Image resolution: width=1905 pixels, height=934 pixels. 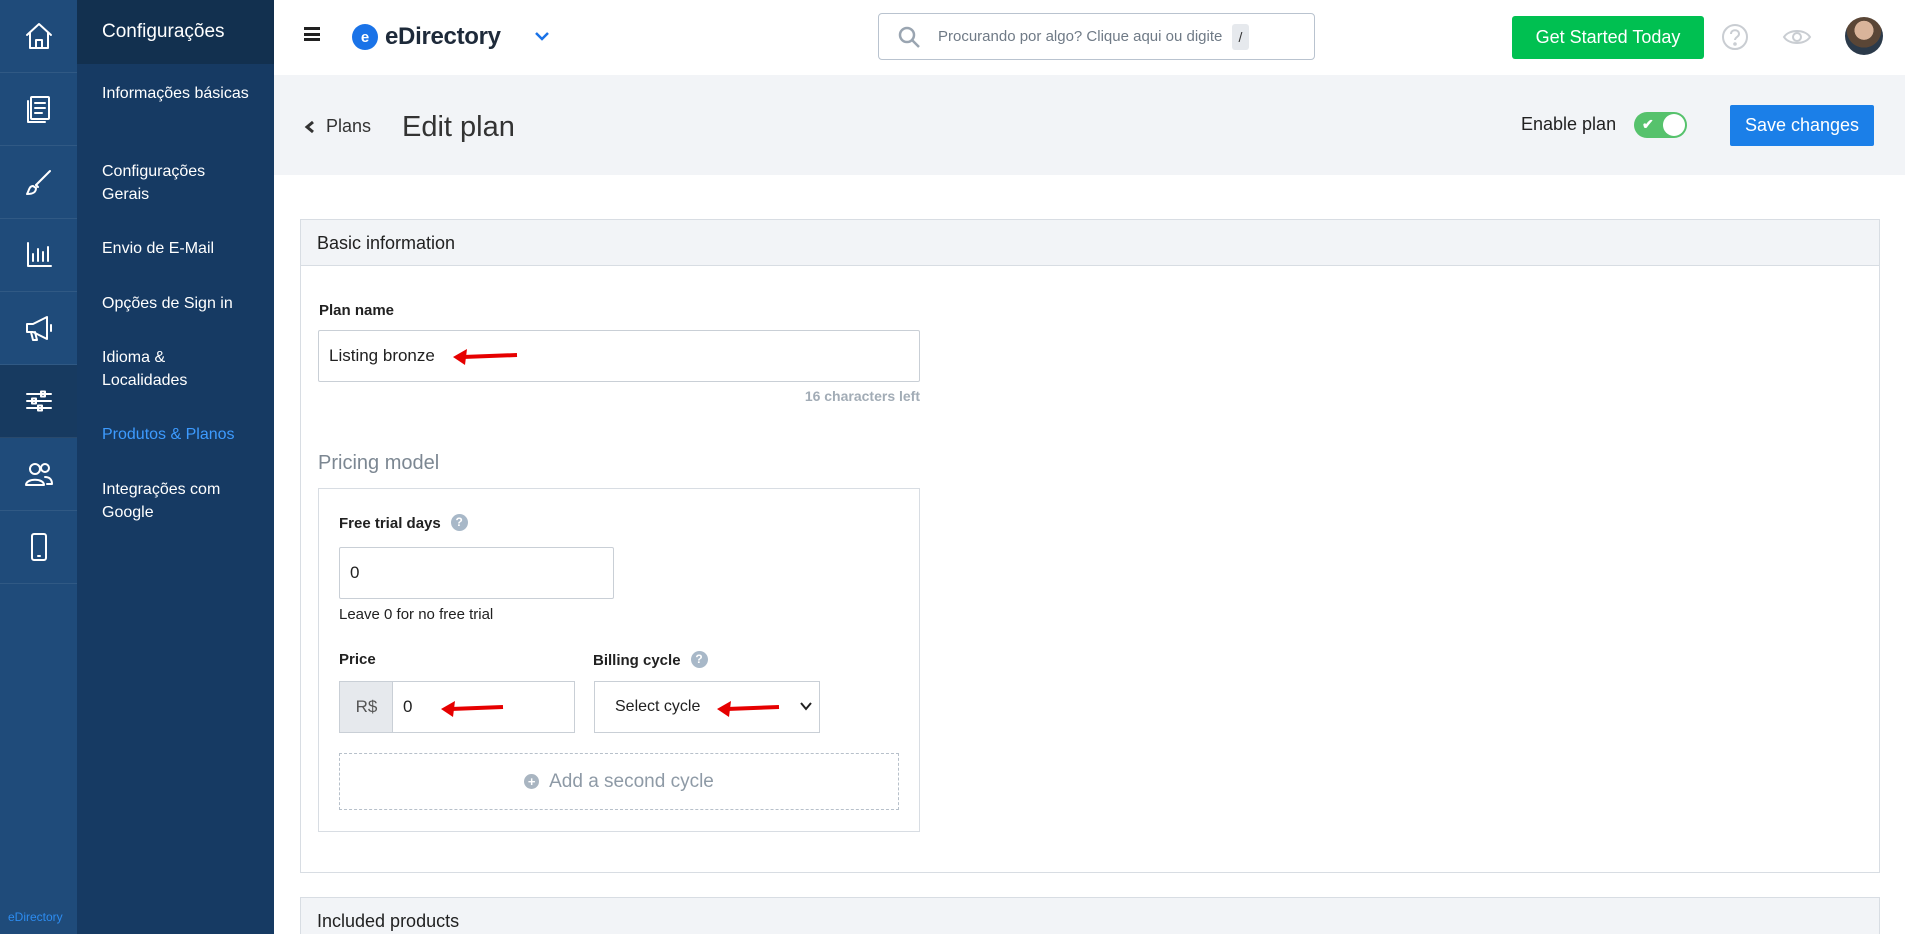 What do you see at coordinates (658, 706) in the screenshot?
I see `billing-cycle-value: Select cycle` at bounding box center [658, 706].